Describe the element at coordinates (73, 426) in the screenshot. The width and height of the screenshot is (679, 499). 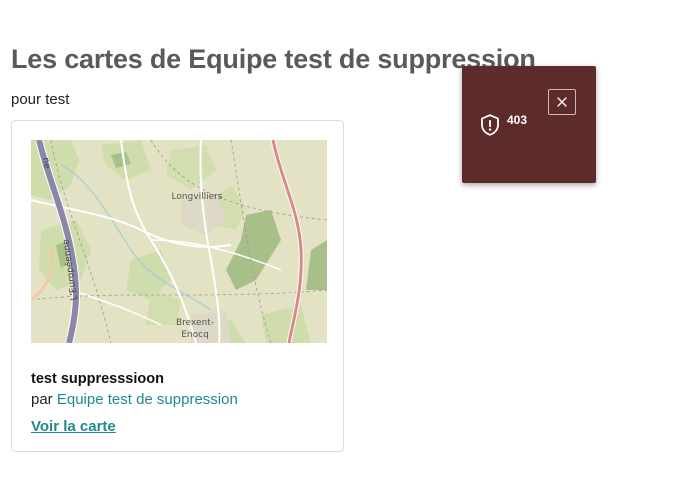
I see `view-map-link: Voir la carte` at that location.